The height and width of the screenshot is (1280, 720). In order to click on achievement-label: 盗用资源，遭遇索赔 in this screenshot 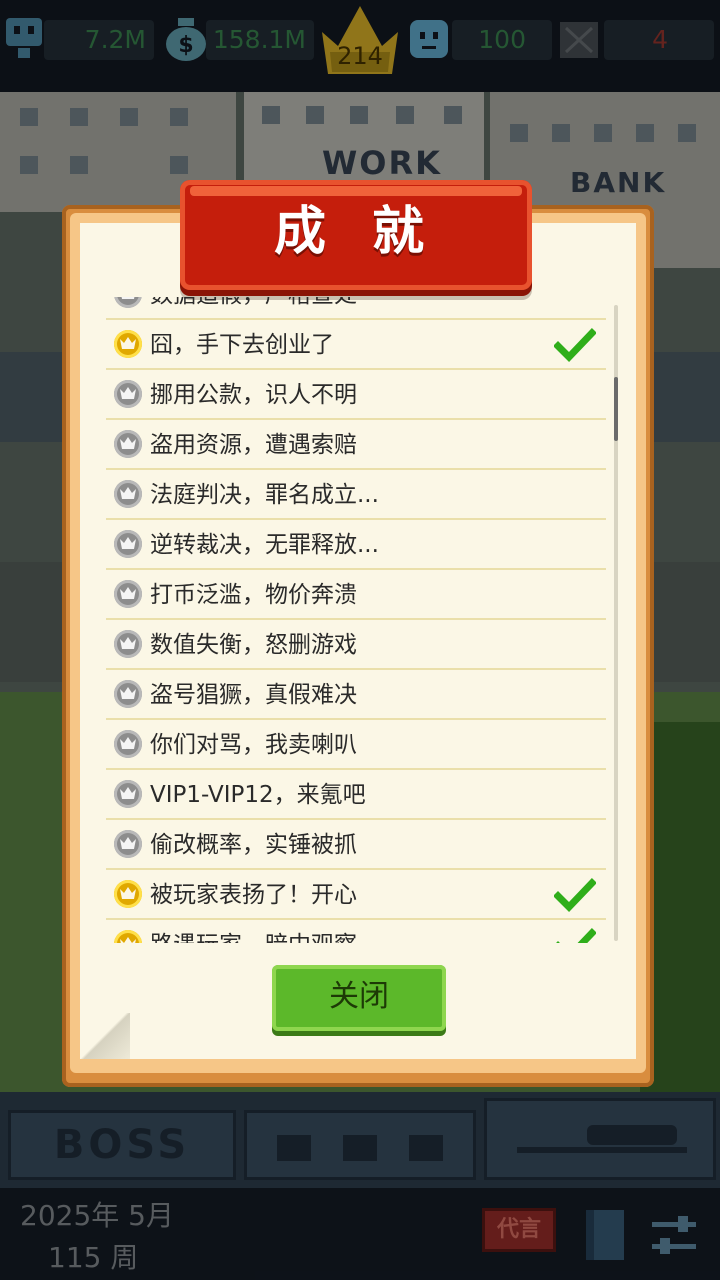, I will do `click(253, 445)`.